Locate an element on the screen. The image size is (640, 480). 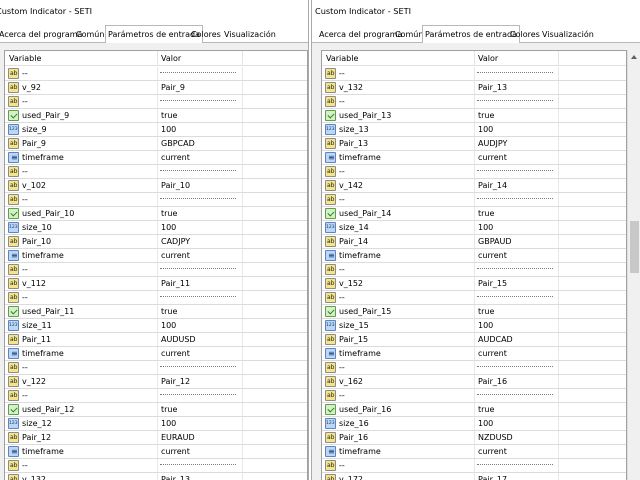
parameter-value: CADJPY is located at coordinates (175, 241).